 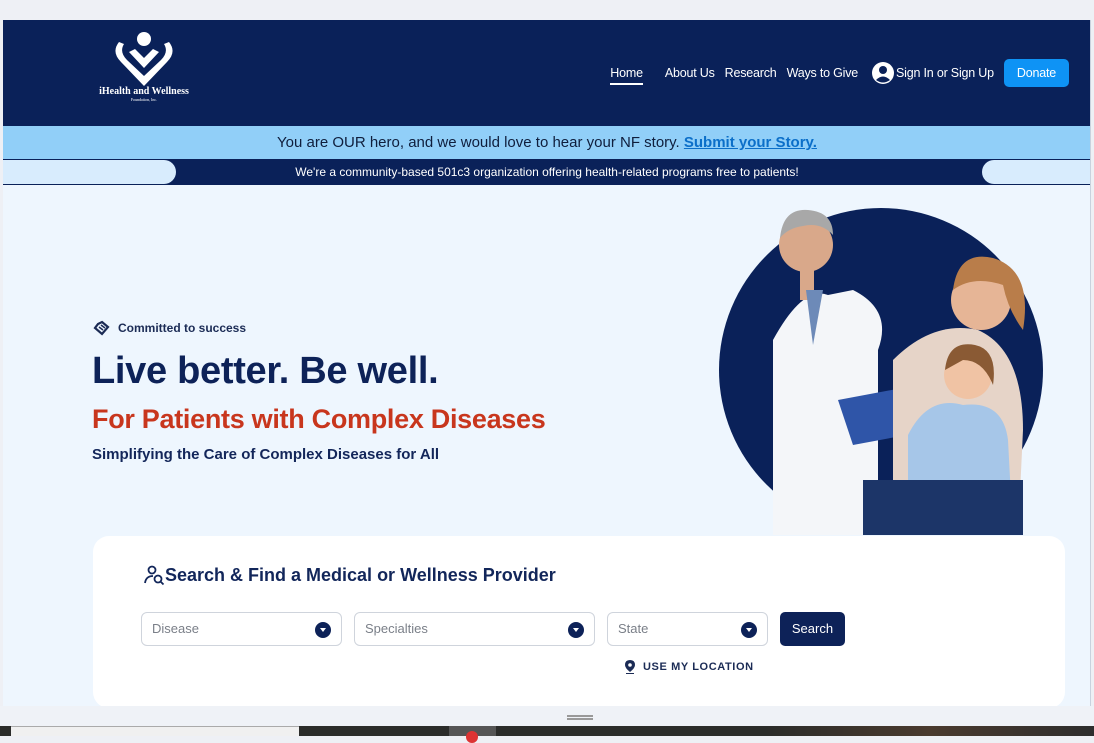 I want to click on taskbar-app-icon, so click(x=472, y=734).